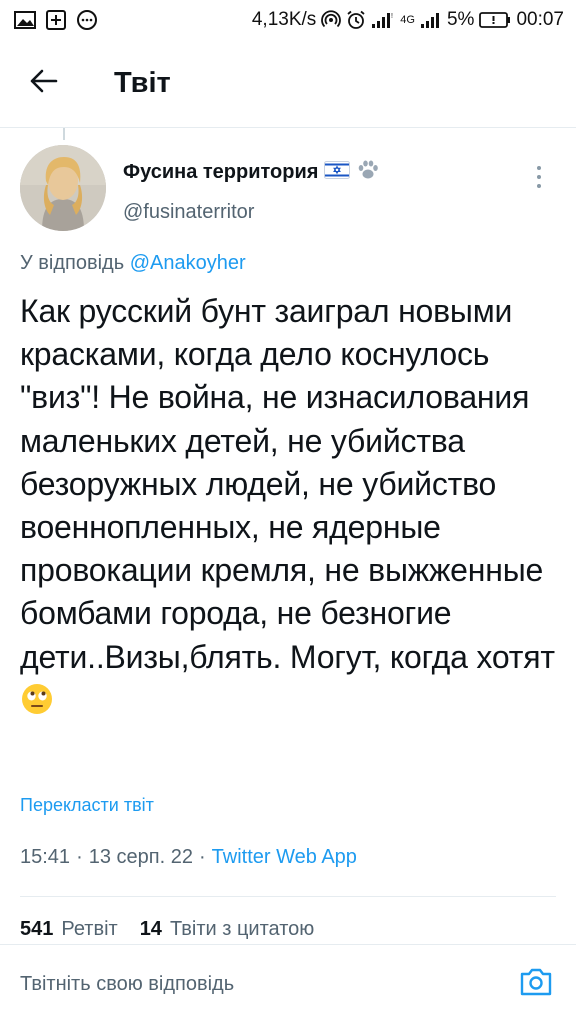 The image size is (576, 1024). What do you see at coordinates (87, 20) in the screenshot?
I see `message-icon` at bounding box center [87, 20].